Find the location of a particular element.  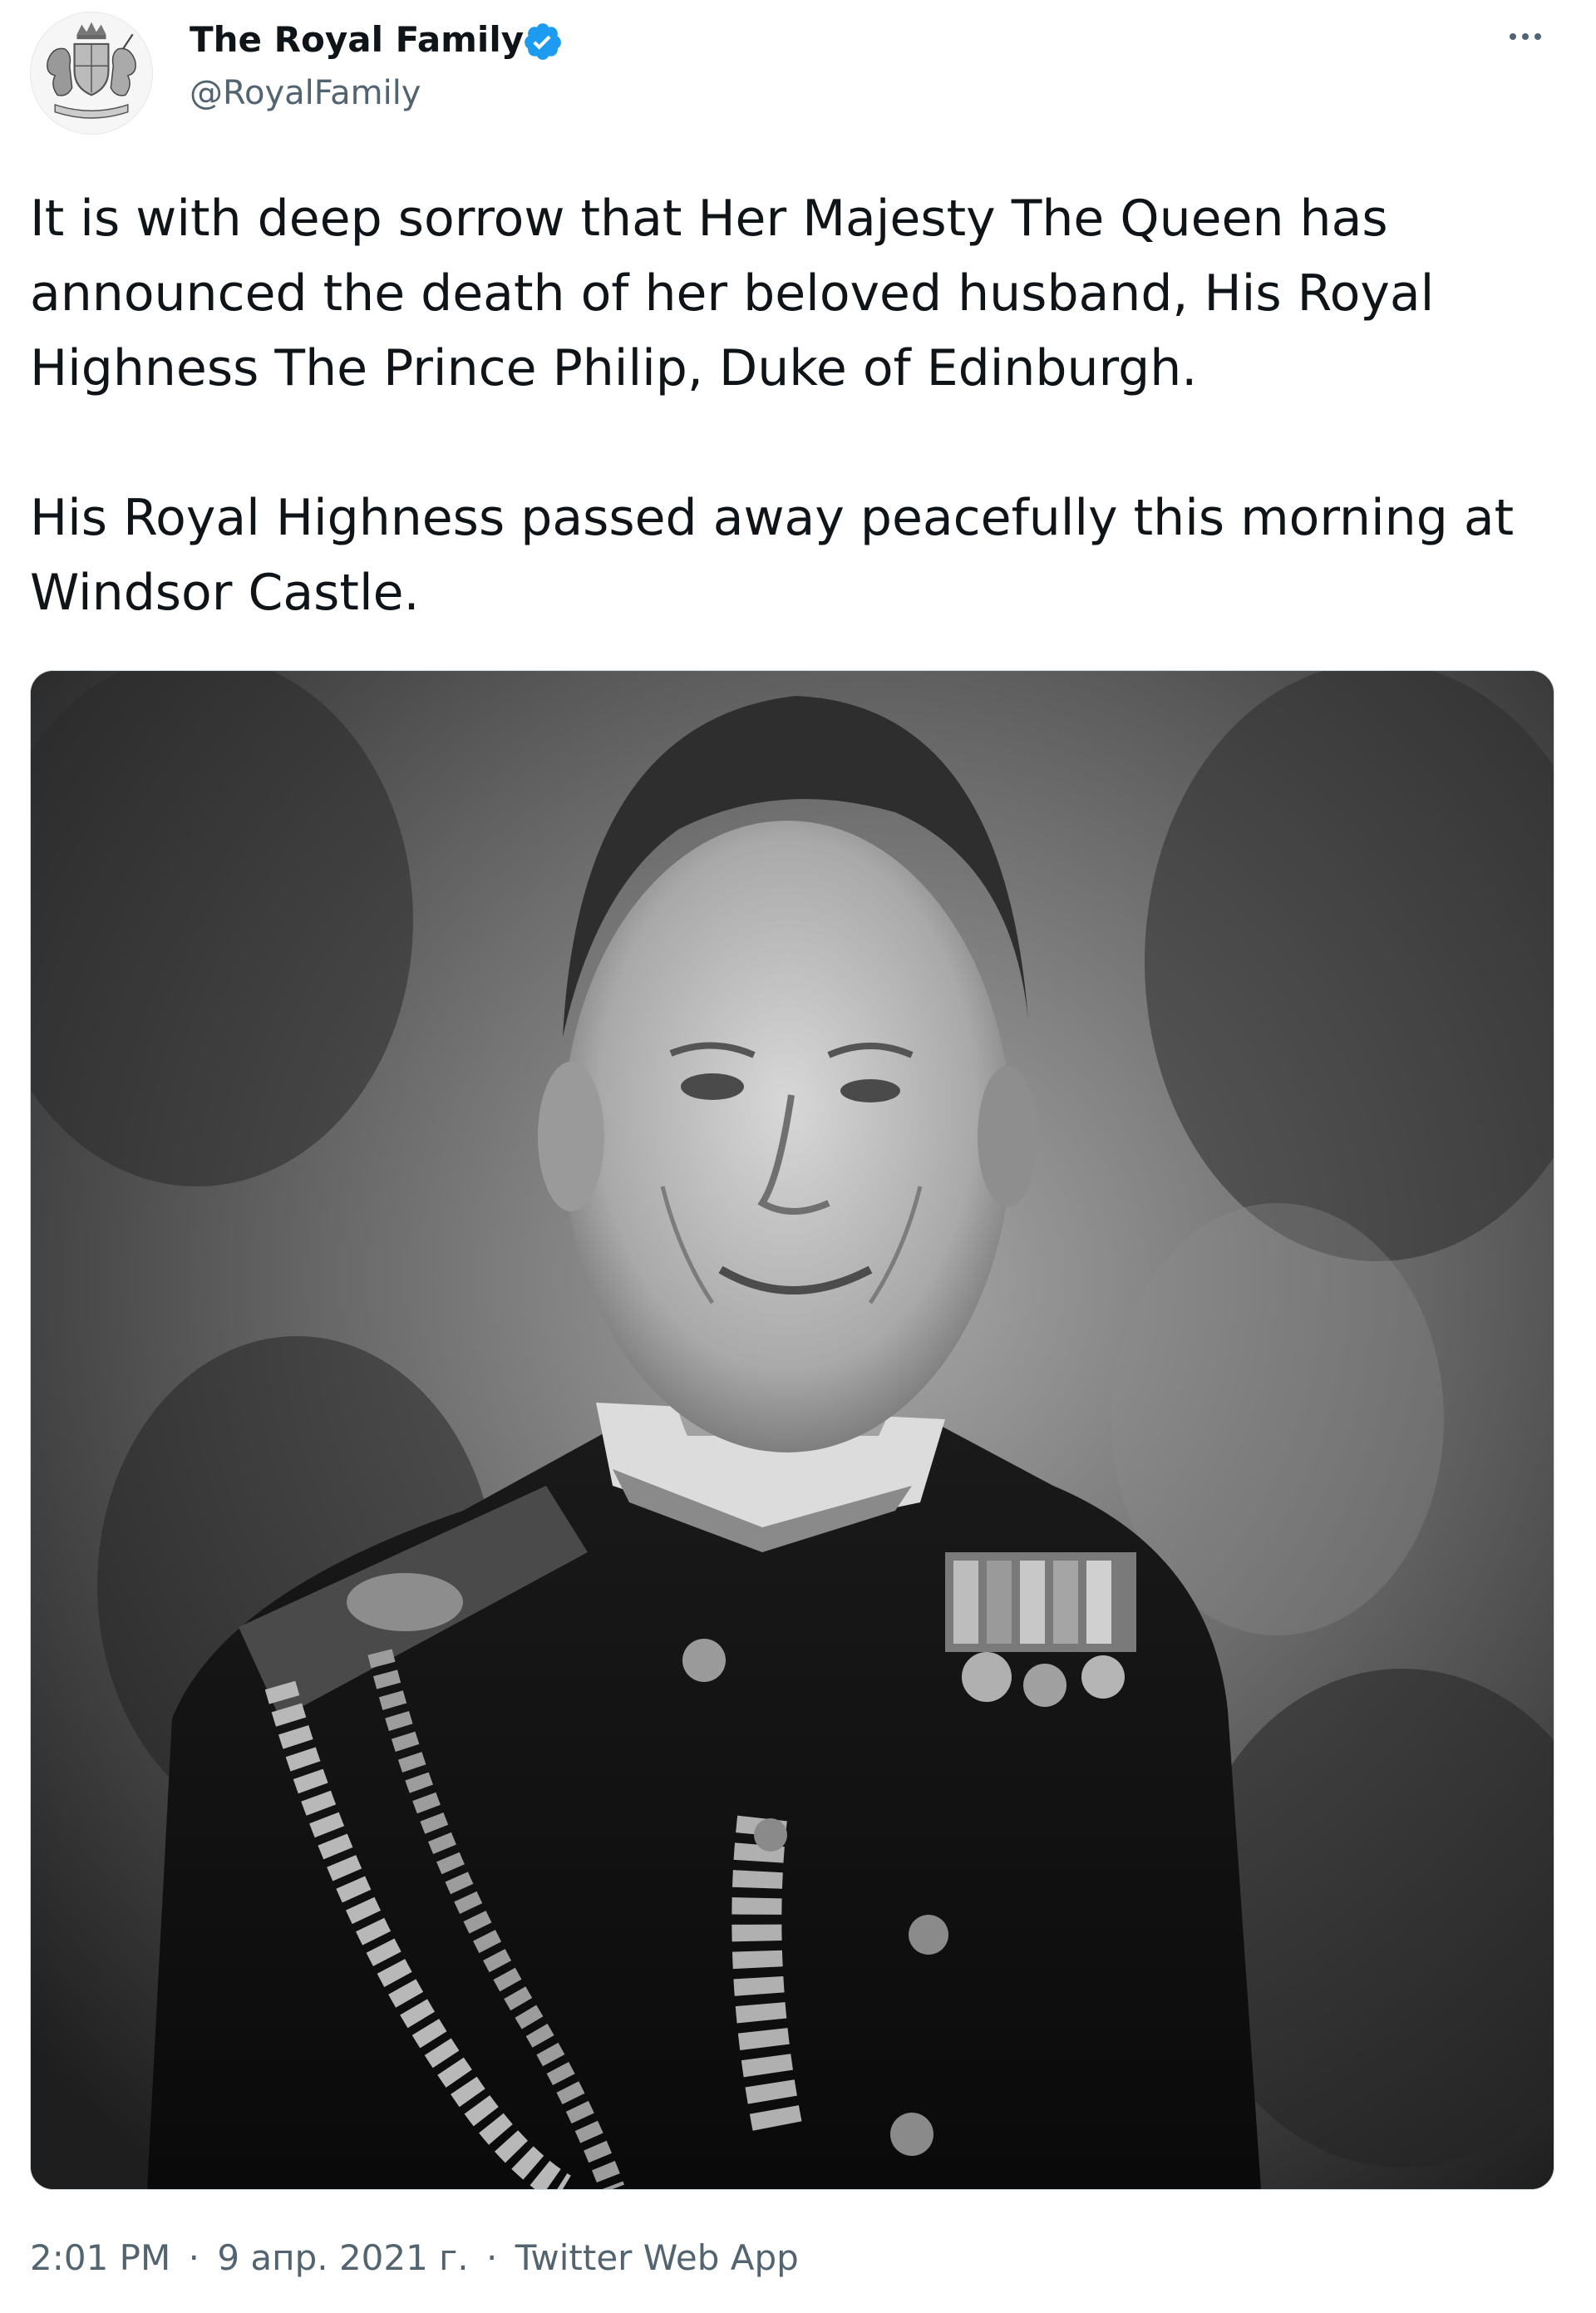

tweet-date: 9 апр. 2021 г. is located at coordinates (342, 2257).